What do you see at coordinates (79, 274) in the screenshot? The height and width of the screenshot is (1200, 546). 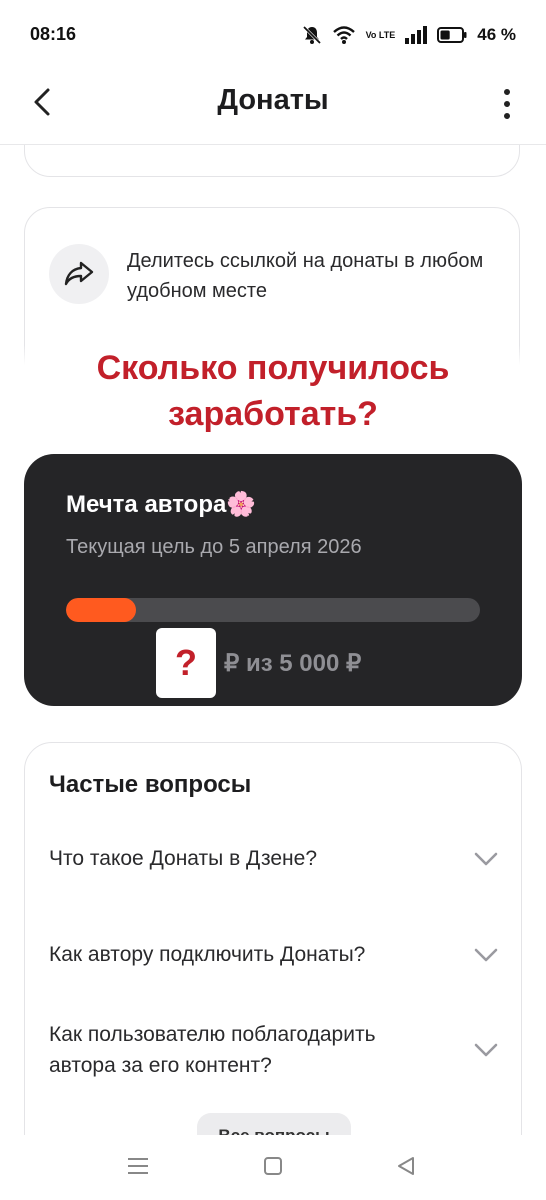 I see `share-arrow-icon` at bounding box center [79, 274].